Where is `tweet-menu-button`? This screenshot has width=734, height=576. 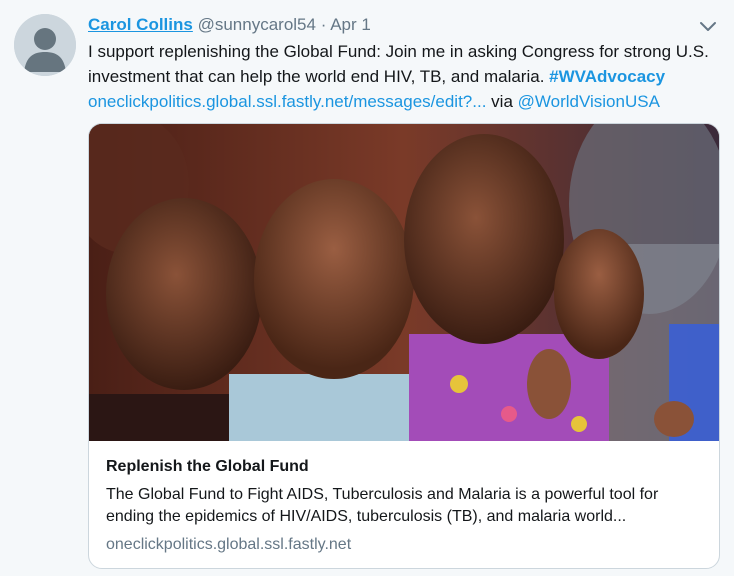
tweet-menu-button is located at coordinates (708, 27).